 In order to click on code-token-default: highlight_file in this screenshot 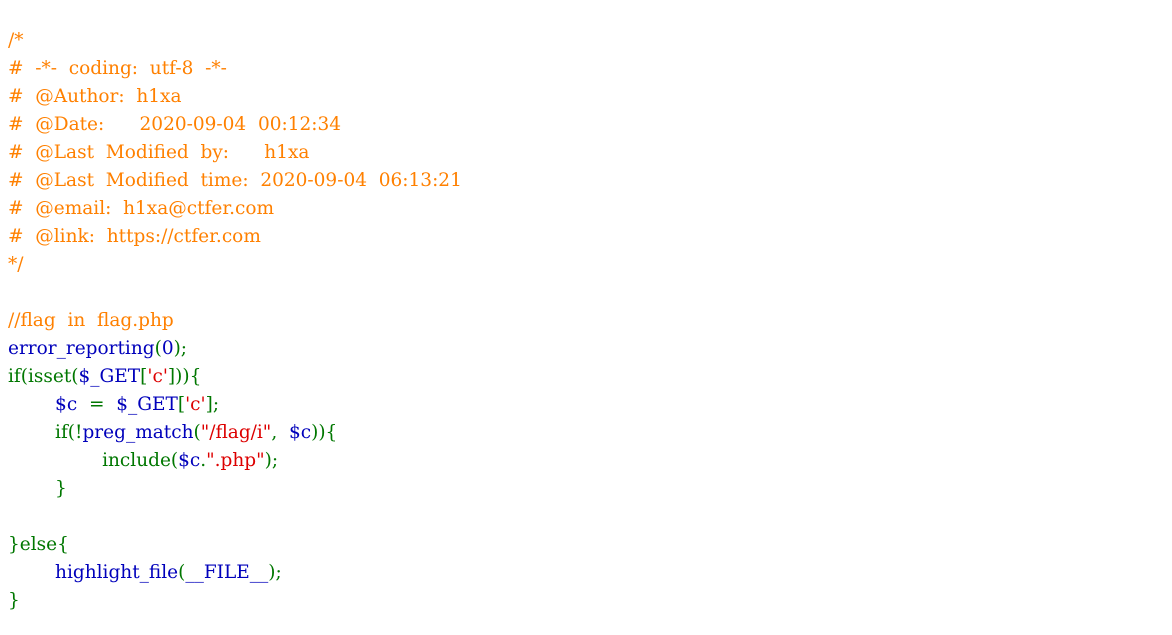, I will do `click(117, 572)`.